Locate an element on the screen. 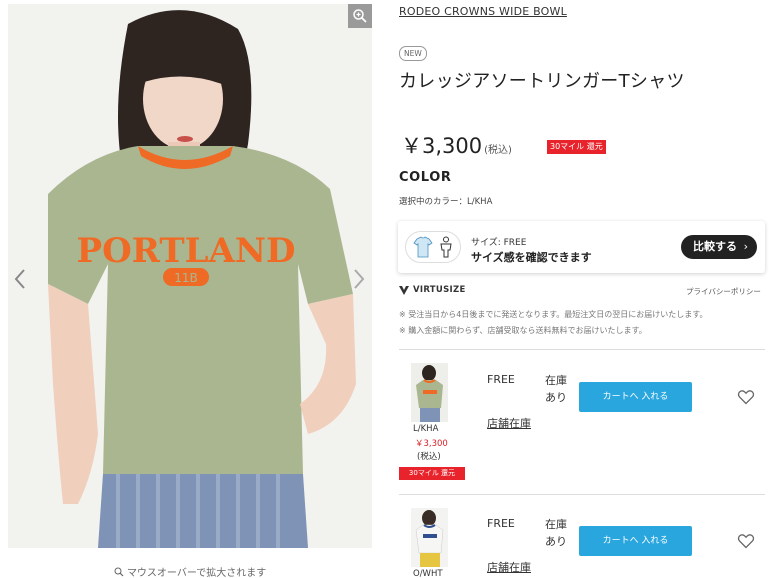 Image resolution: width=780 pixels, height=578 pixels. size-check-text: サイズ感を確認できます is located at coordinates (531, 257).